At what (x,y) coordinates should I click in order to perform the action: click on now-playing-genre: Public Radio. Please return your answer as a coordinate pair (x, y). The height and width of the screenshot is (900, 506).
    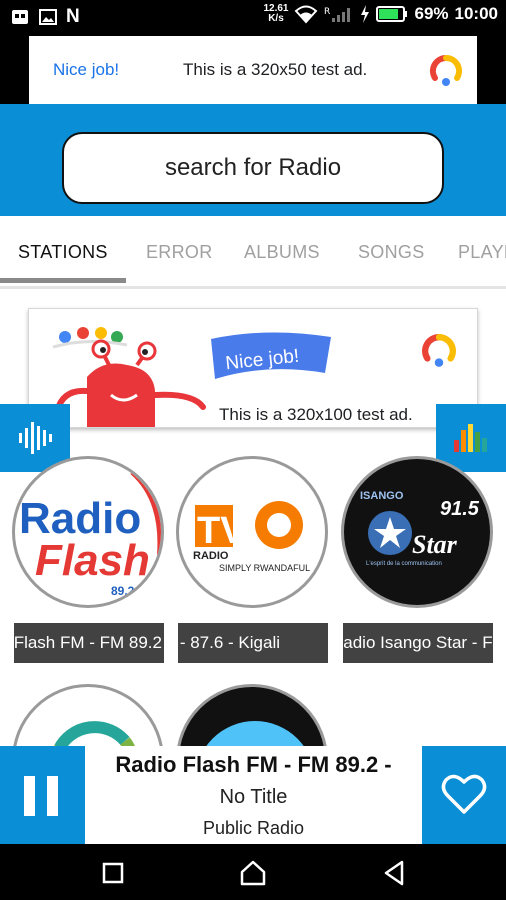
    Looking at the image, I should click on (253, 828).